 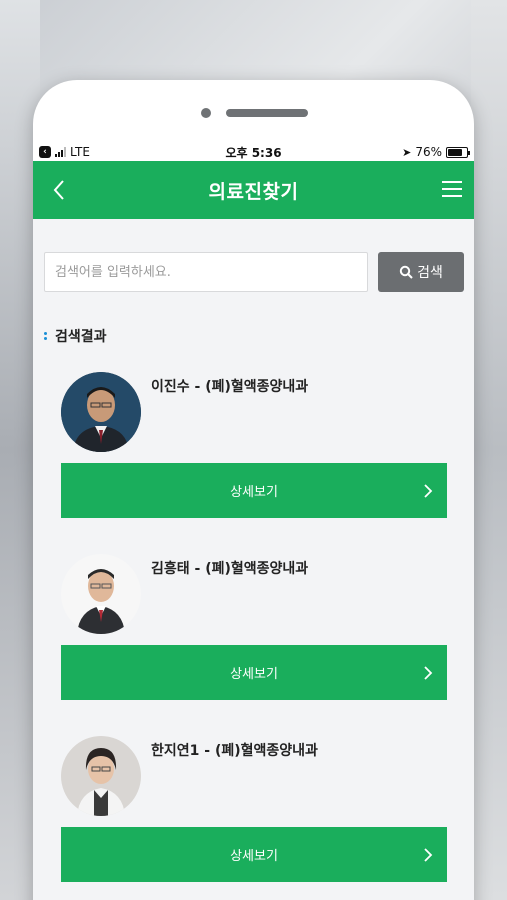 I want to click on doctor-name: 한지연1 - (폐)혈액종양내과, so click(x=234, y=751).